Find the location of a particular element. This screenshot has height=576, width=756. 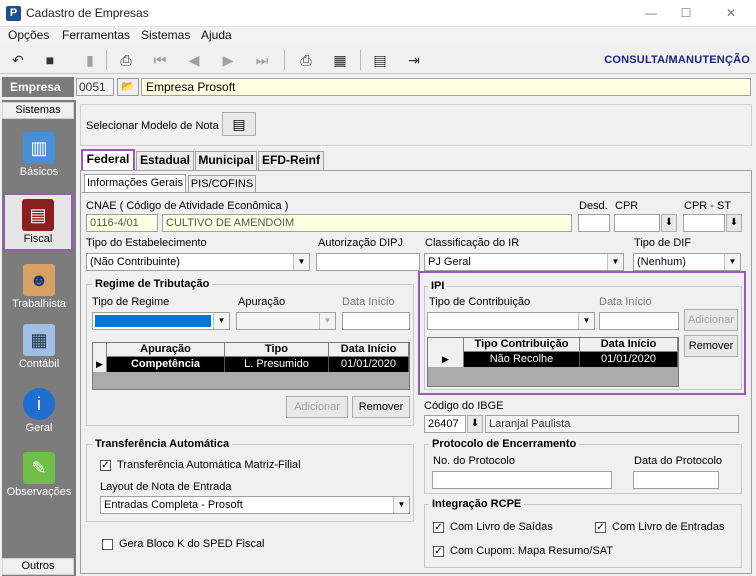

regime-data-inicio-label: Data Início is located at coordinates (368, 302).